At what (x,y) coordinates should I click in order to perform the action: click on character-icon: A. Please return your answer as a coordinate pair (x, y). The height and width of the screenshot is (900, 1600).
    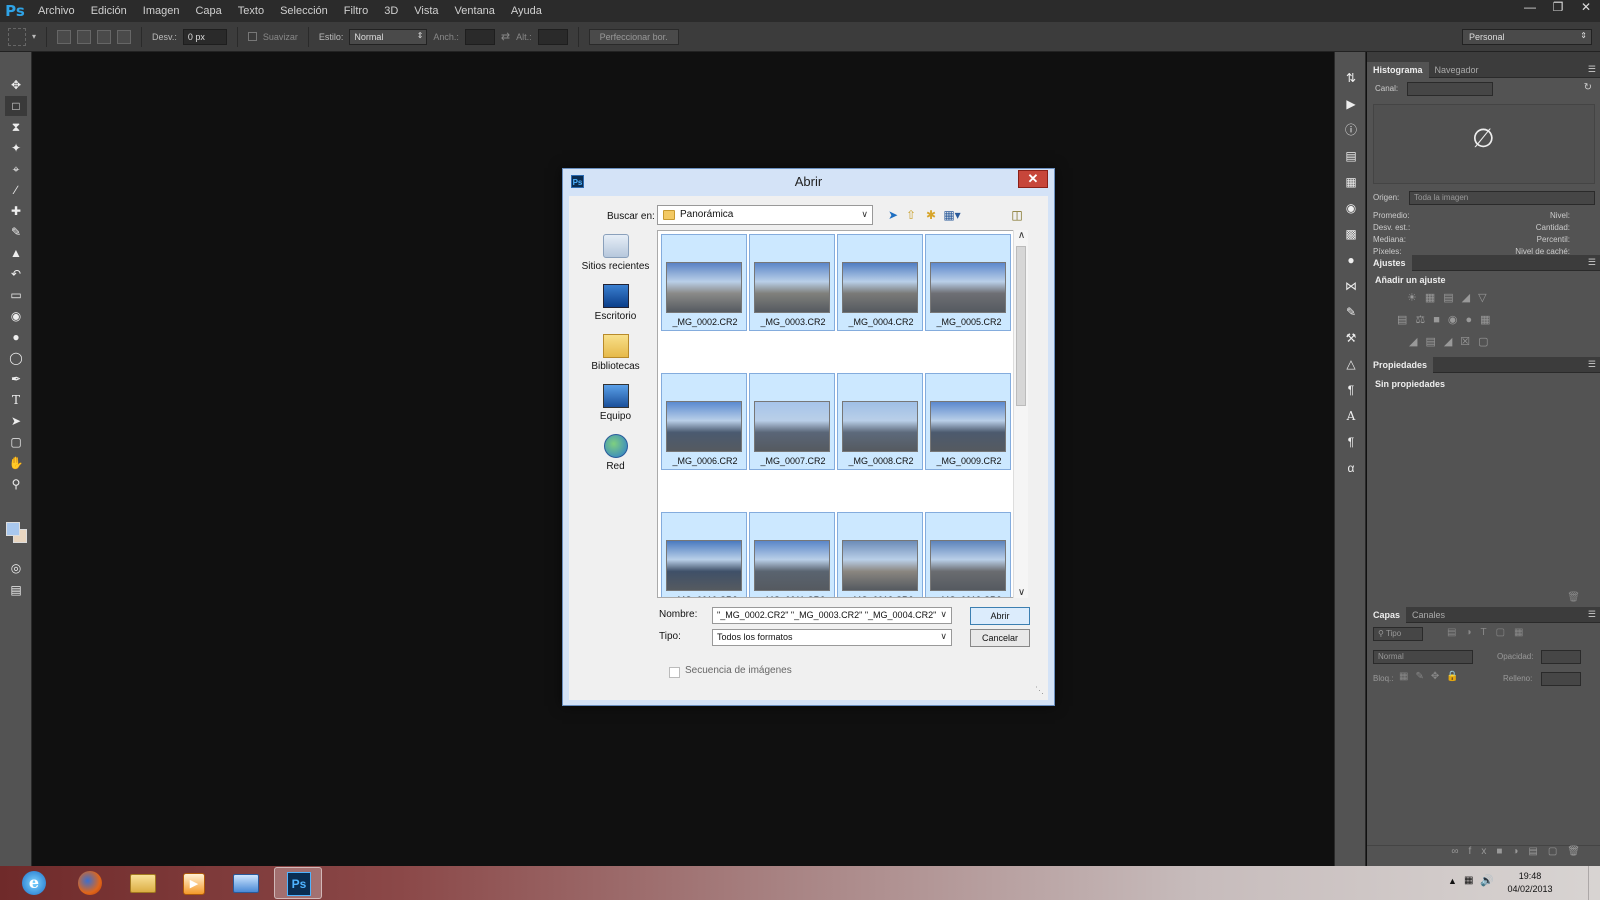
    Looking at the image, I should click on (1351, 416).